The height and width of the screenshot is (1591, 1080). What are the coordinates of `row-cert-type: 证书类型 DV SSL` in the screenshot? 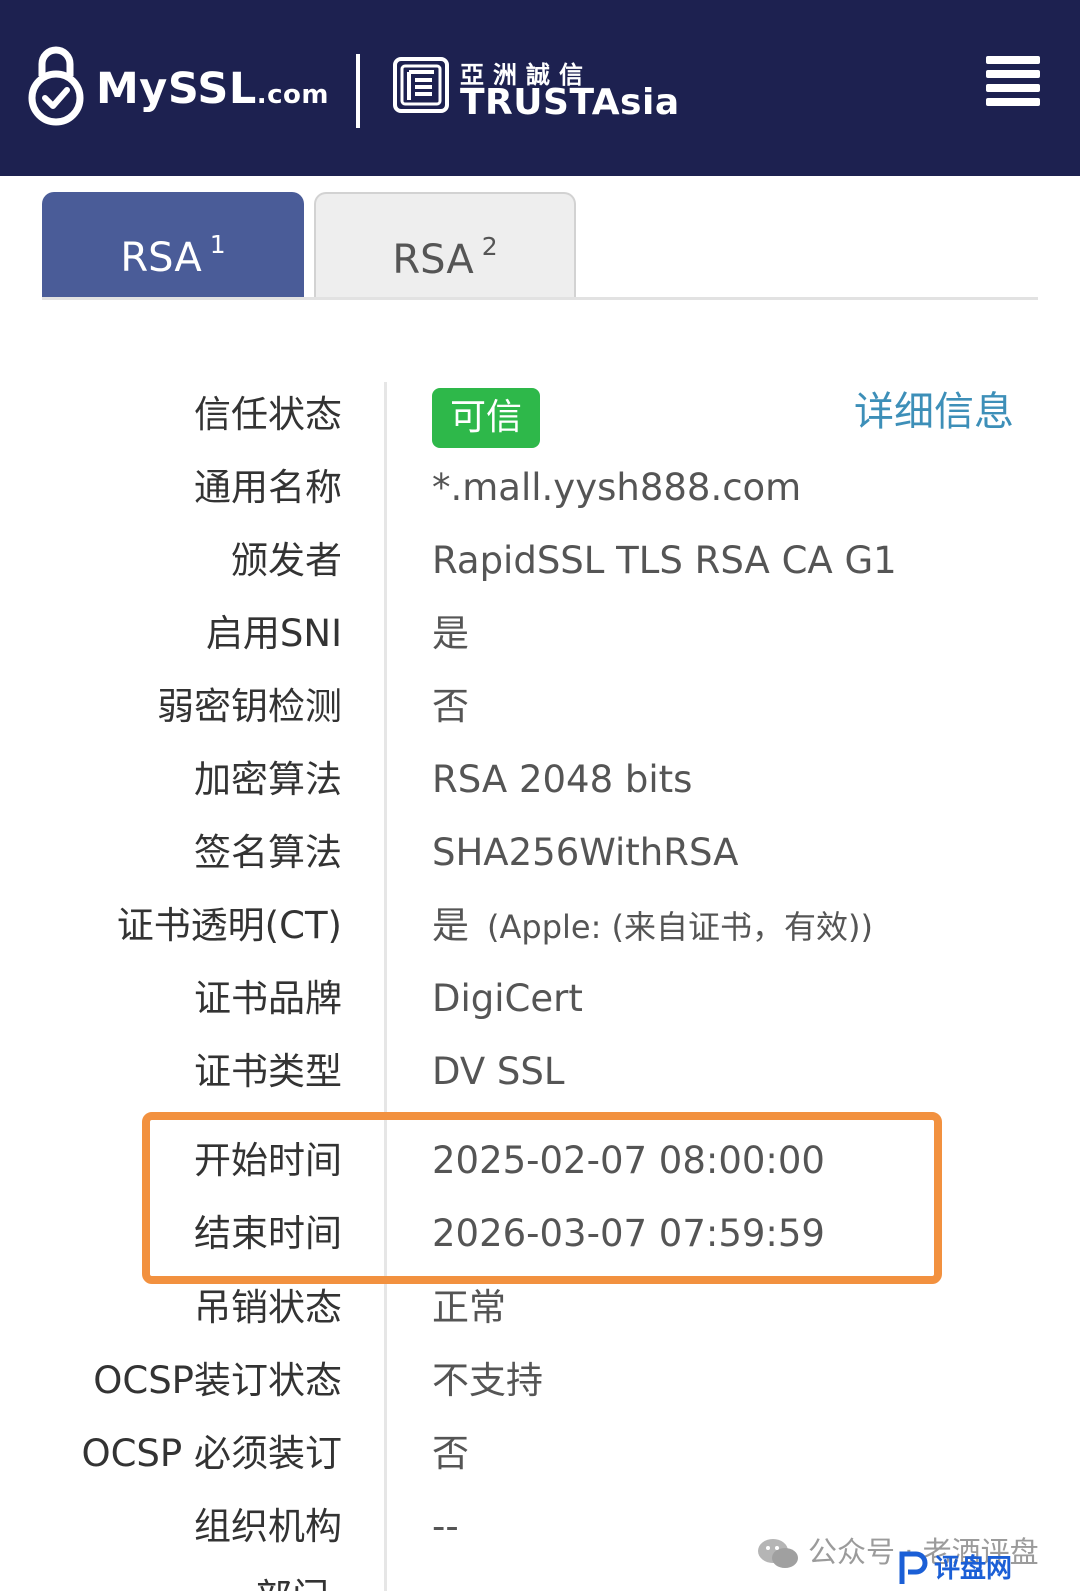 It's located at (540, 1072).